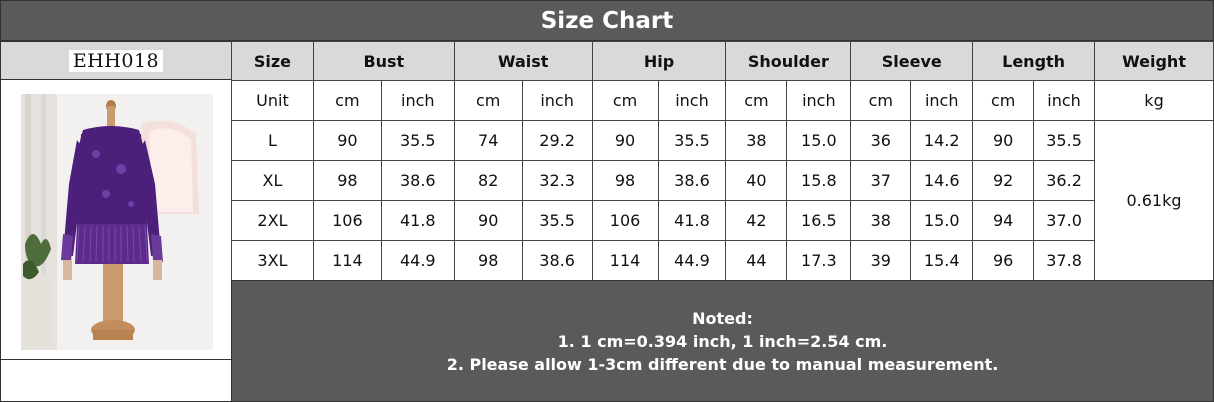 This screenshot has width=1214, height=402. What do you see at coordinates (756, 220) in the screenshot?
I see `value-cell: 42` at bounding box center [756, 220].